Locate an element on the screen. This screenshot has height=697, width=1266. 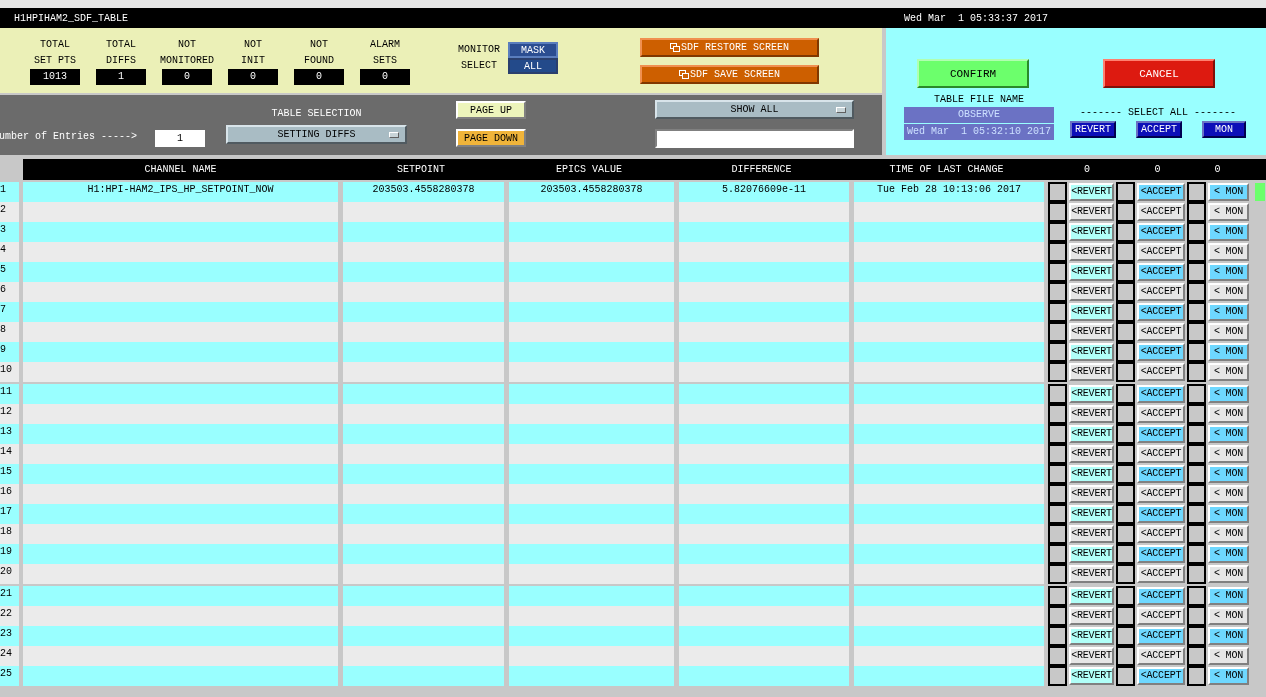
select-all-button: ACCEPT is located at coordinates (1159, 129).